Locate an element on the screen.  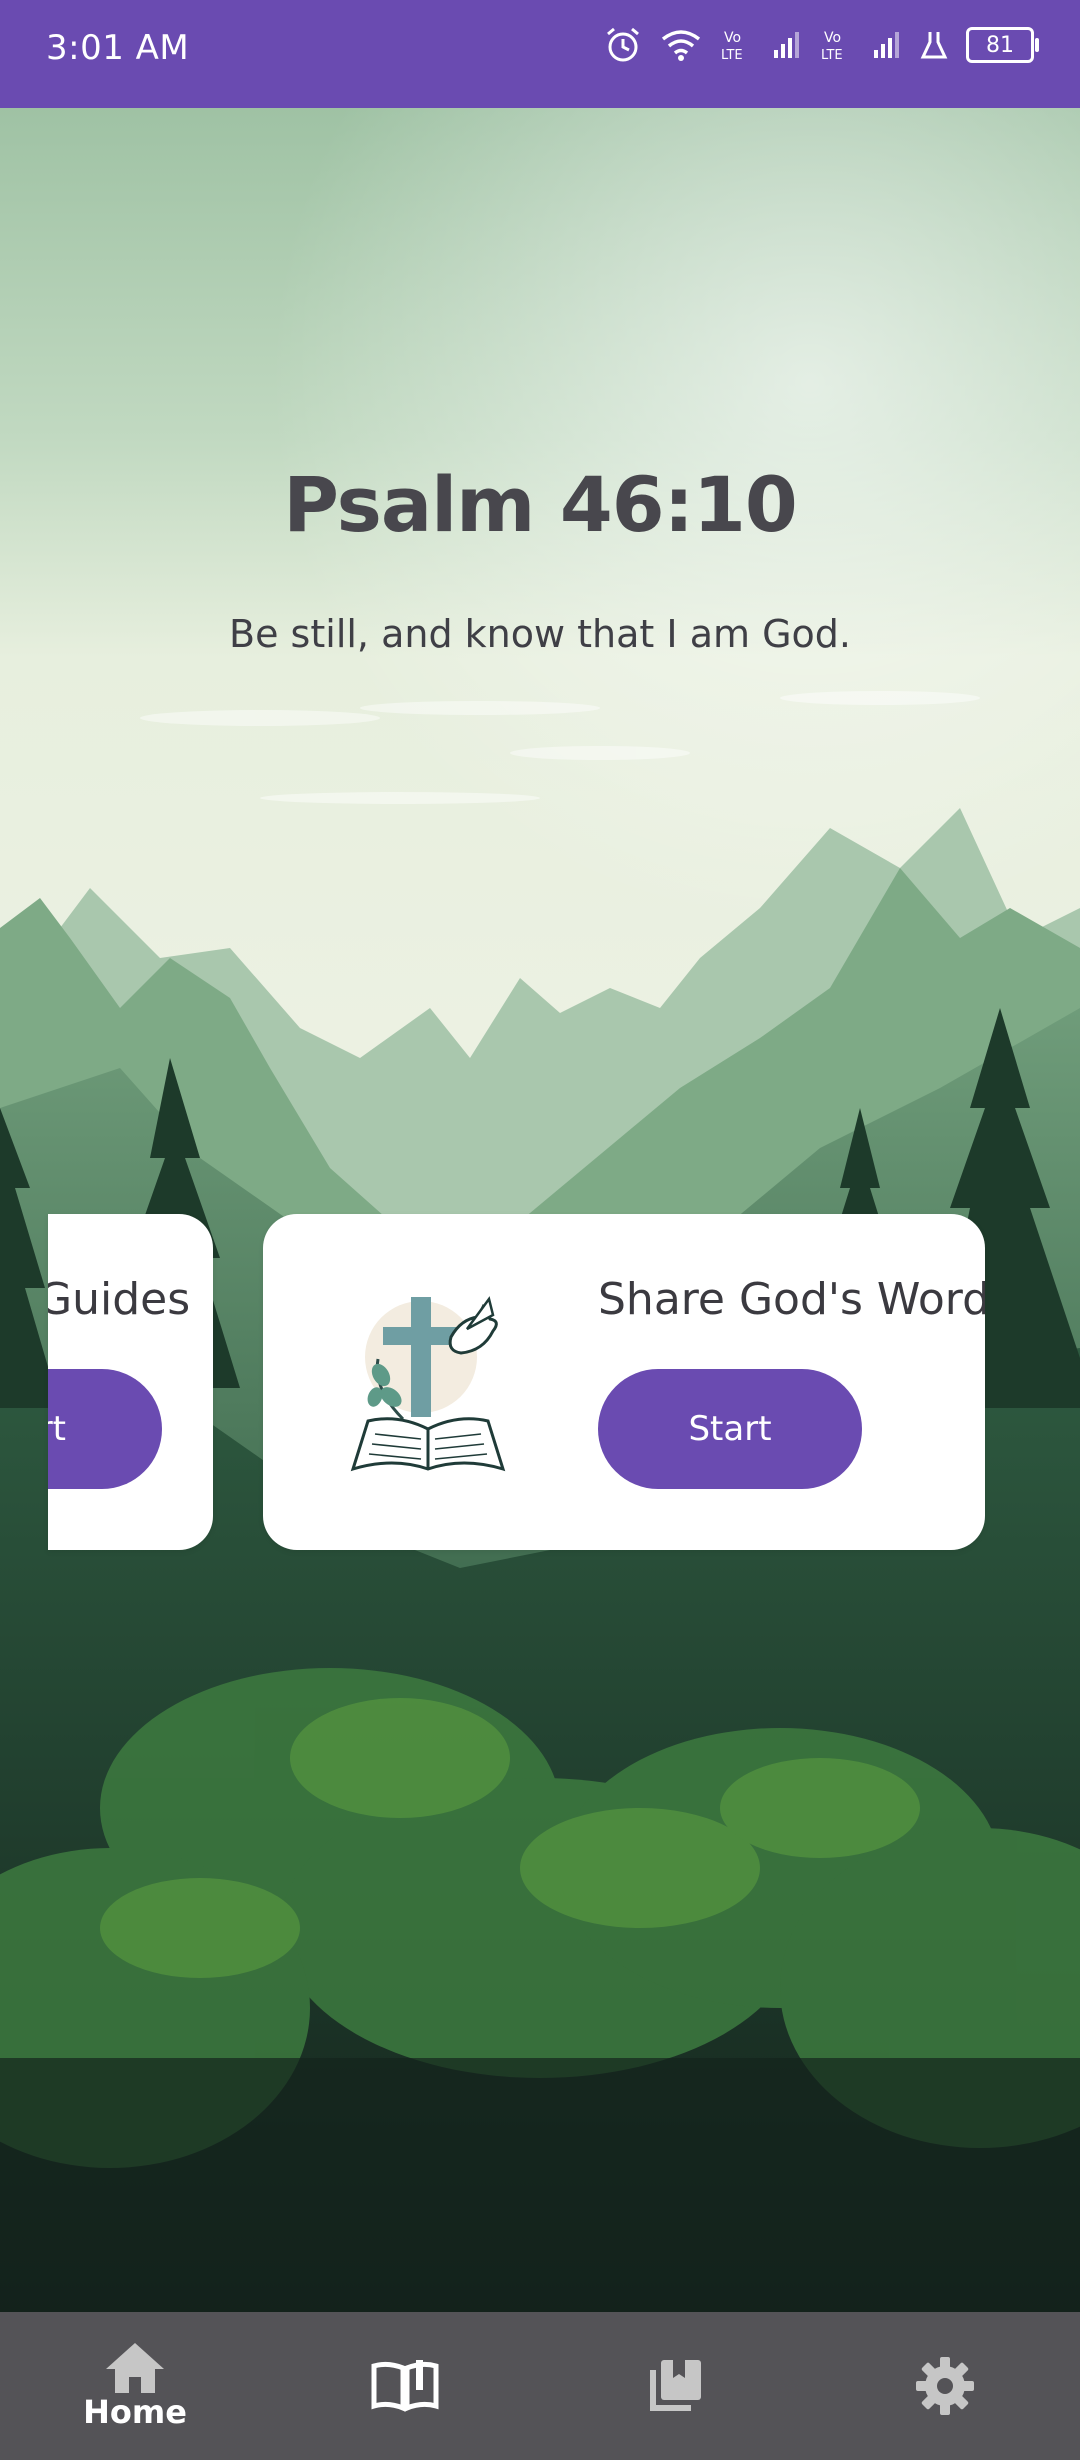
nav-home: Home is located at coordinates (135, 2386).